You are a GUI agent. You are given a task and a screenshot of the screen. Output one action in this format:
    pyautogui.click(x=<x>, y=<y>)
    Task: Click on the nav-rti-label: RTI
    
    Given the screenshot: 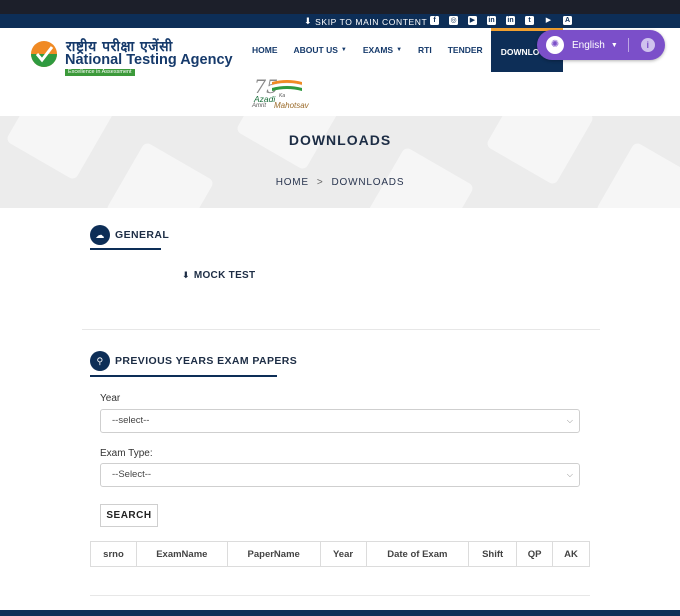 What is the action you would take?
    pyautogui.click(x=425, y=50)
    